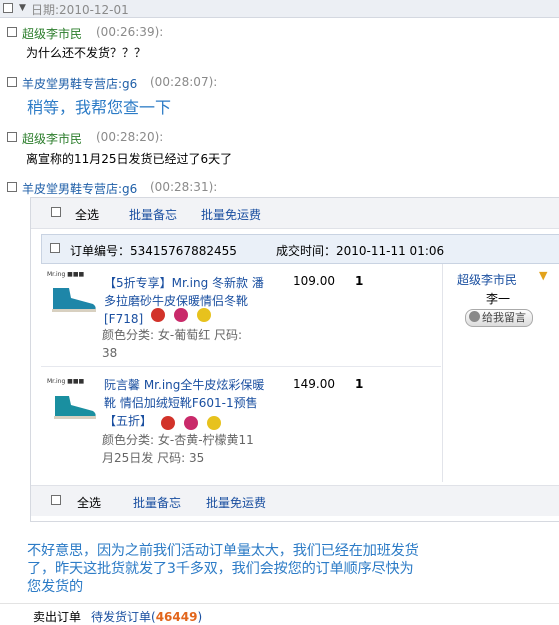 The image size is (559, 625). I want to click on date-checkbox, so click(8, 8).